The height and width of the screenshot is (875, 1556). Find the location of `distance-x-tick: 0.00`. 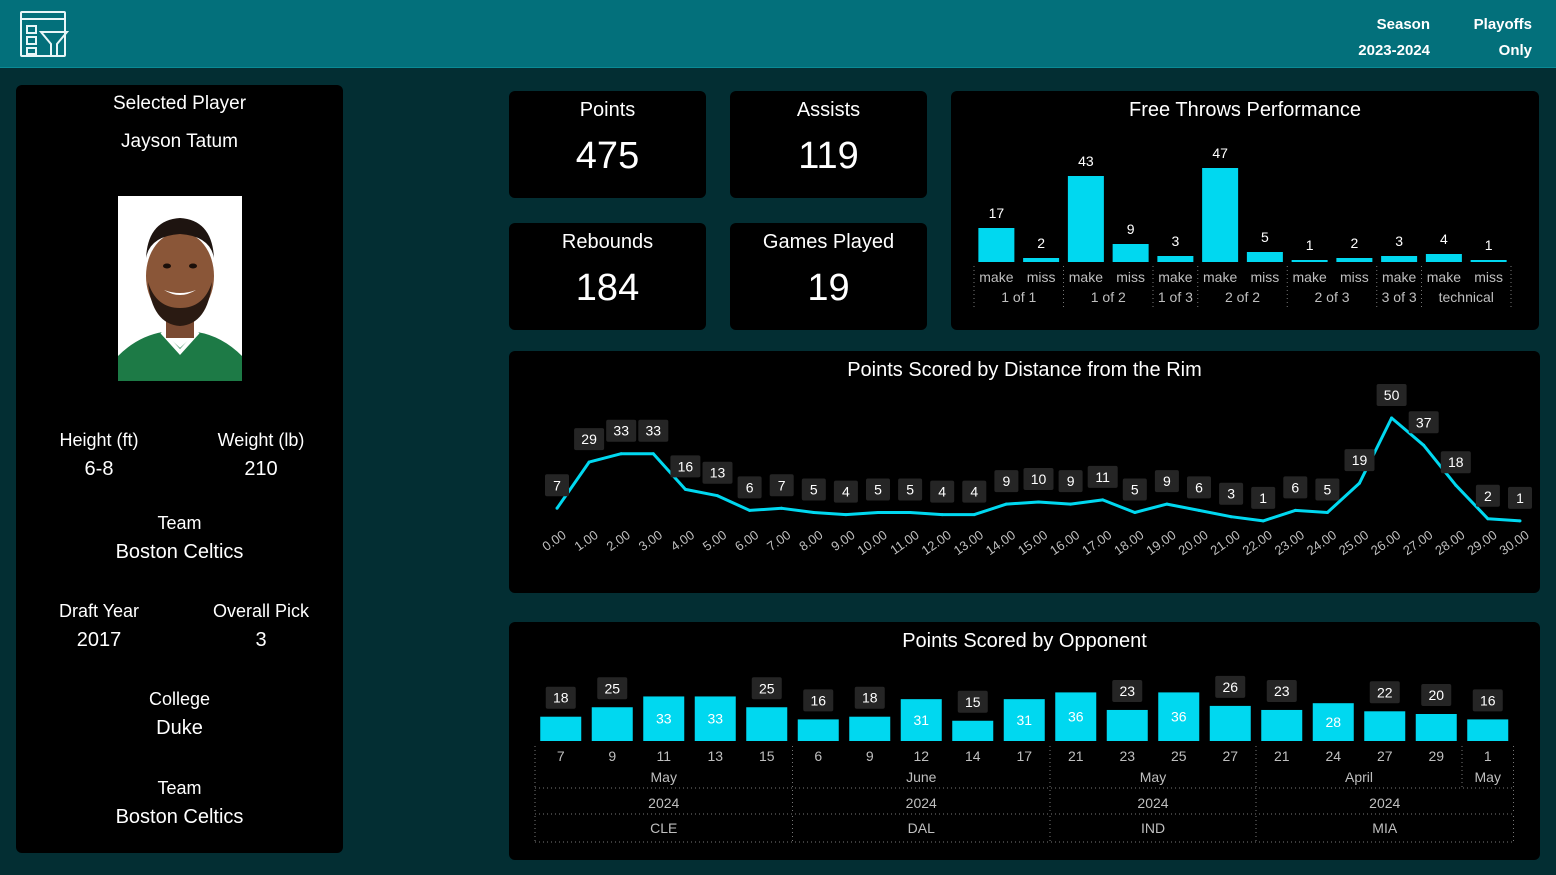

distance-x-tick: 0.00 is located at coordinates (553, 540).